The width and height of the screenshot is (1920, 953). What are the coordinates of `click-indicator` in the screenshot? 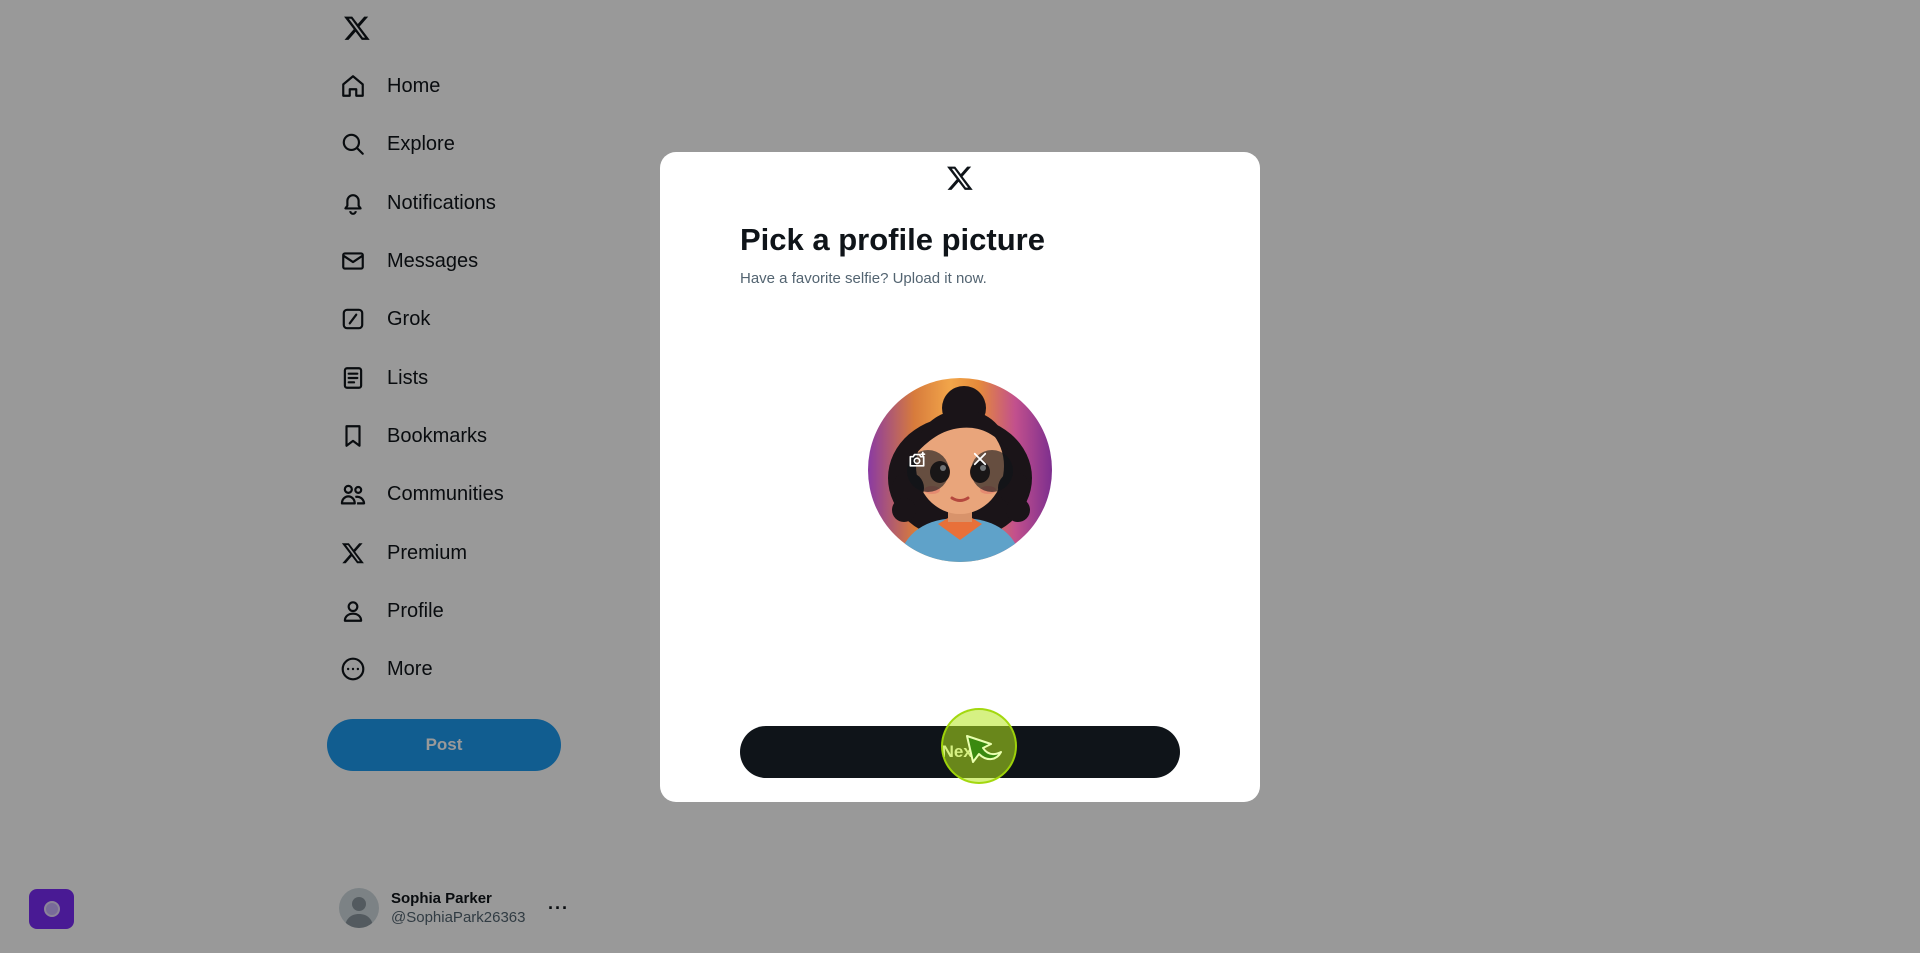 It's located at (979, 746).